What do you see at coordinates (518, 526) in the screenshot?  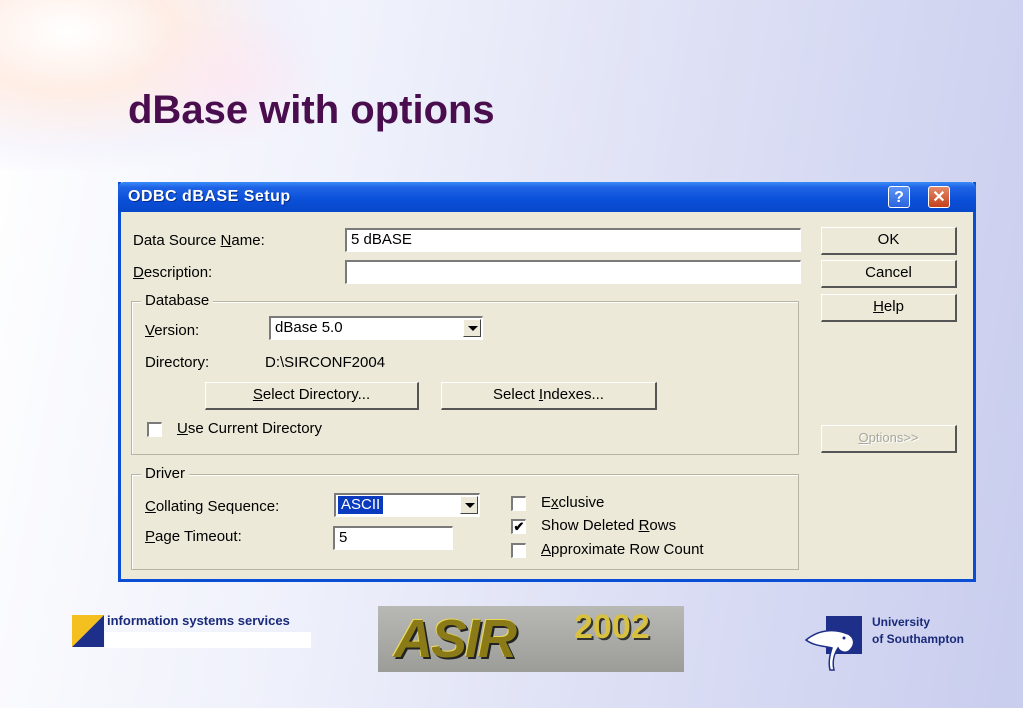 I see `show-deleted-rows-checkbox: ✔` at bounding box center [518, 526].